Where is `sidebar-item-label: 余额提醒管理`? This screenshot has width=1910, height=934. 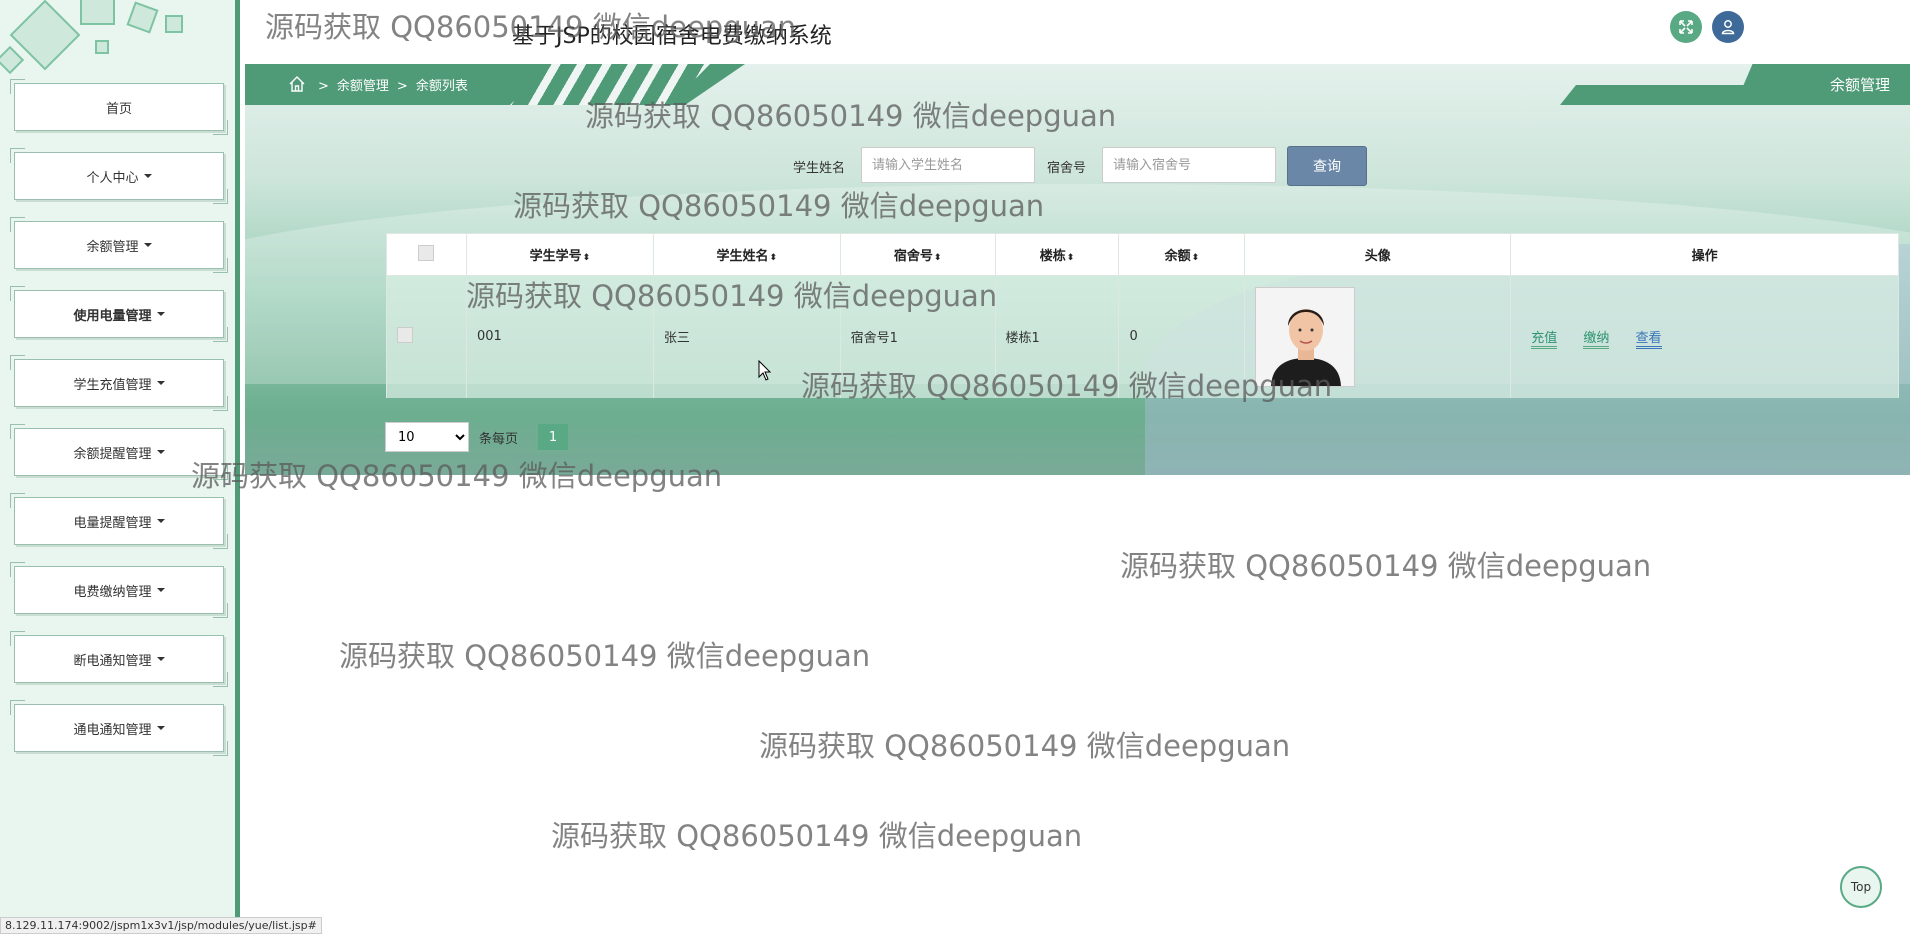
sidebar-item-label: 余额提醒管理 is located at coordinates (112, 454).